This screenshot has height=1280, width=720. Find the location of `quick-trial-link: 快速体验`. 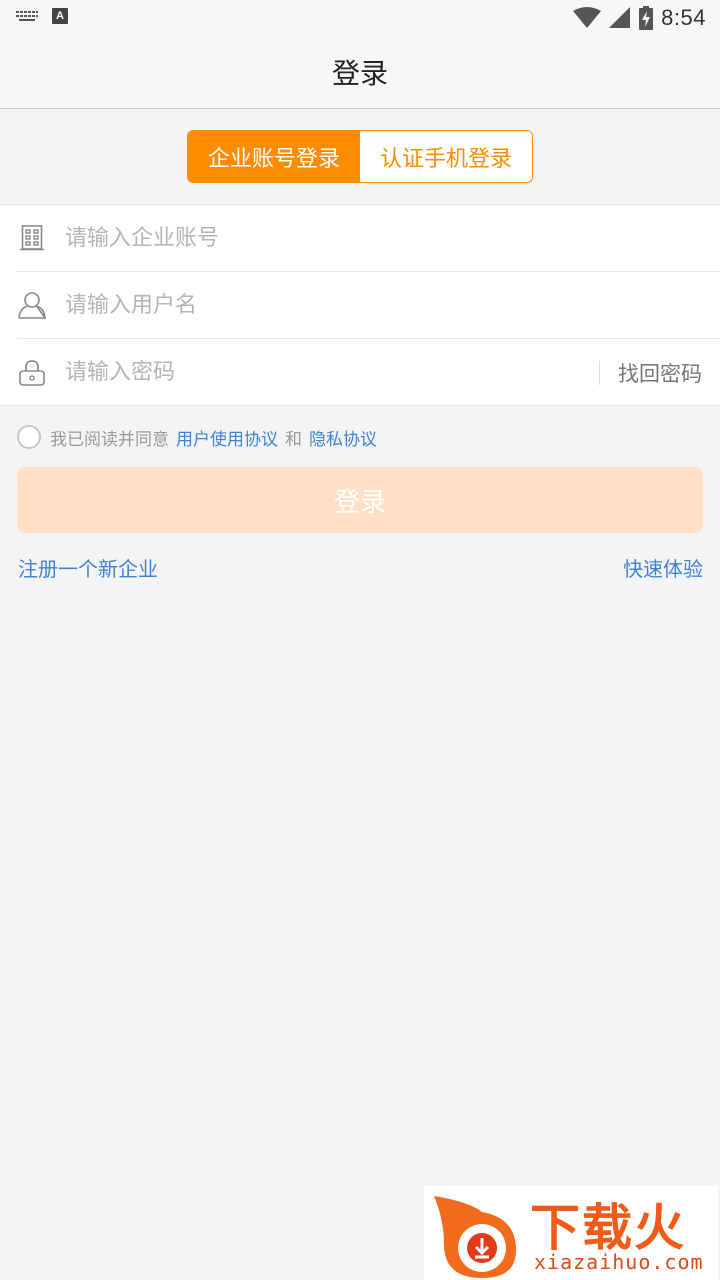

quick-trial-link: 快速体验 is located at coordinates (663, 567).